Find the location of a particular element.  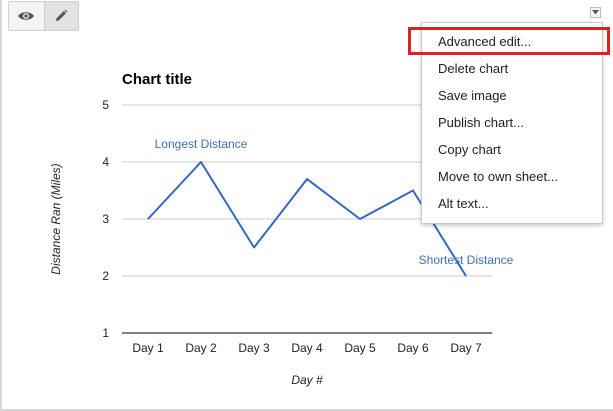

y-axis-ticks: 1 2 3 4 5 is located at coordinates (105, 219).